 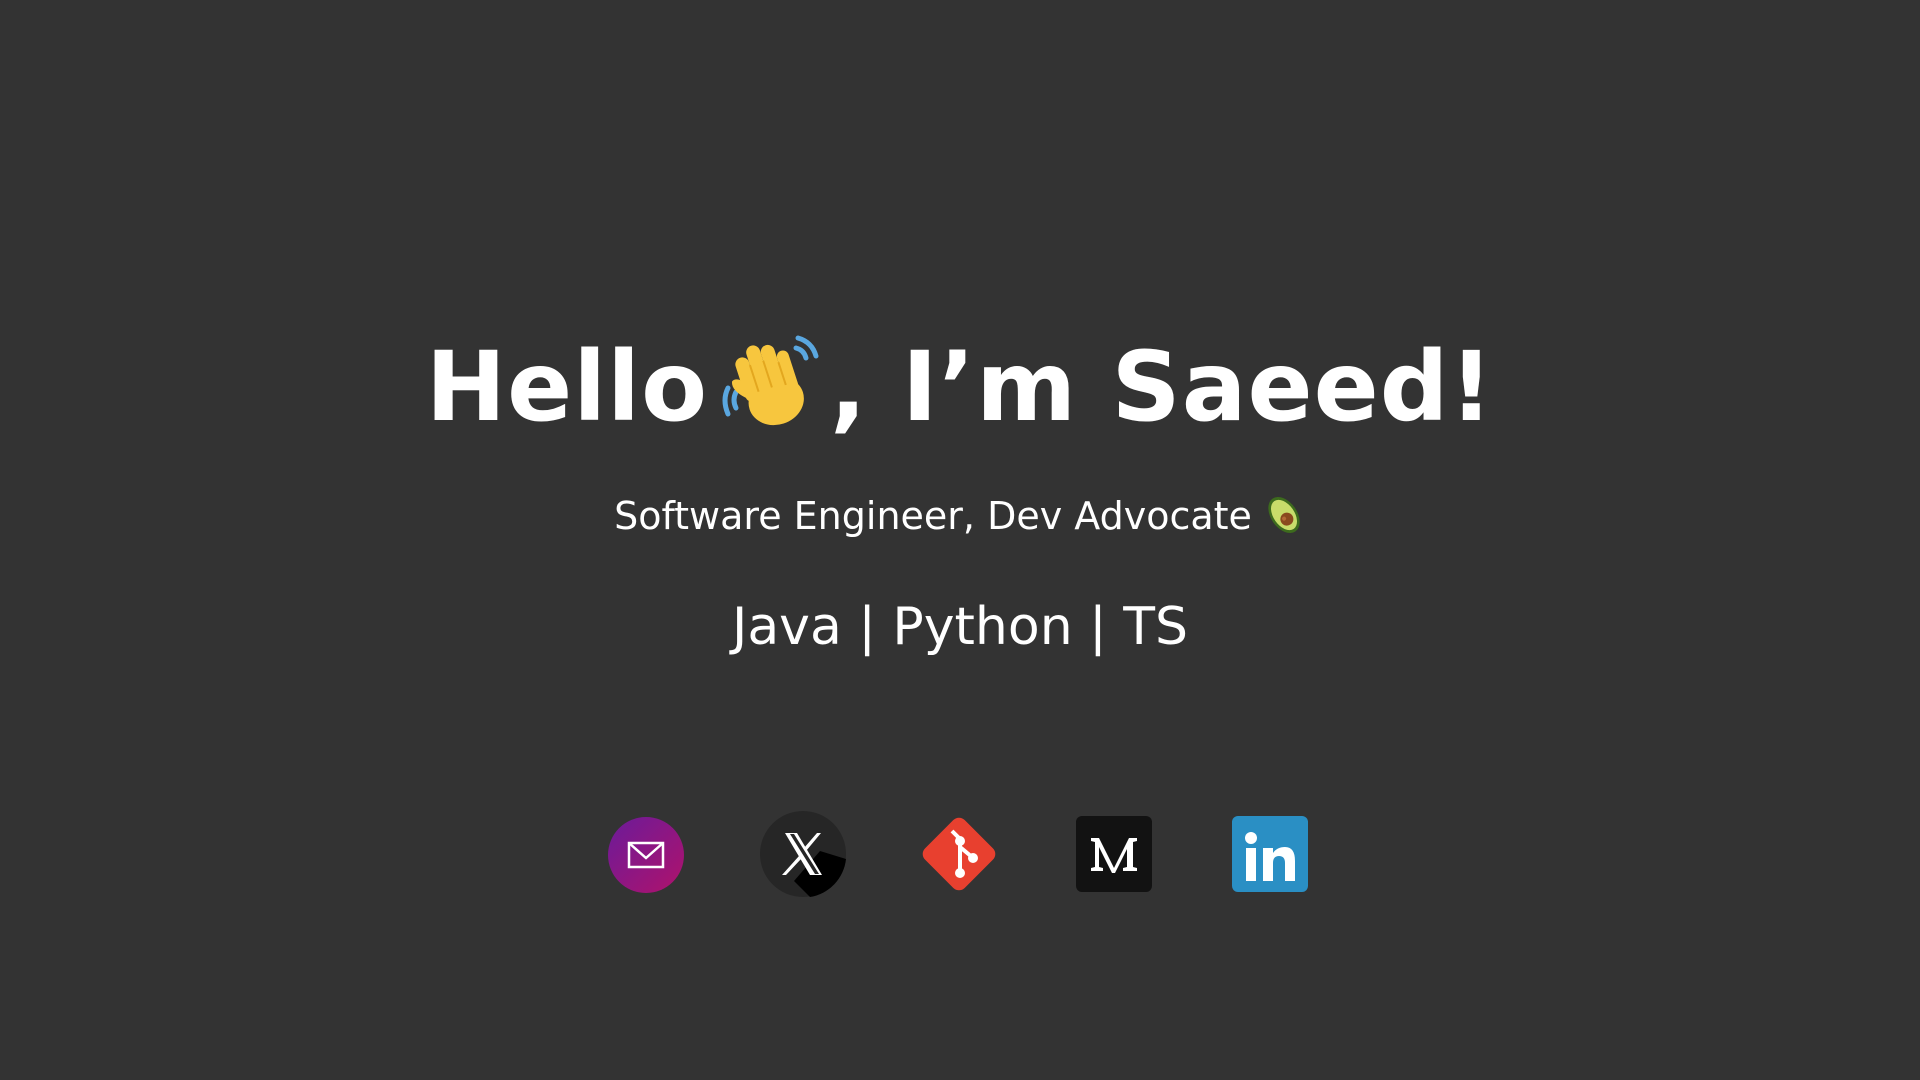 I want to click on git-link, so click(x=959, y=854).